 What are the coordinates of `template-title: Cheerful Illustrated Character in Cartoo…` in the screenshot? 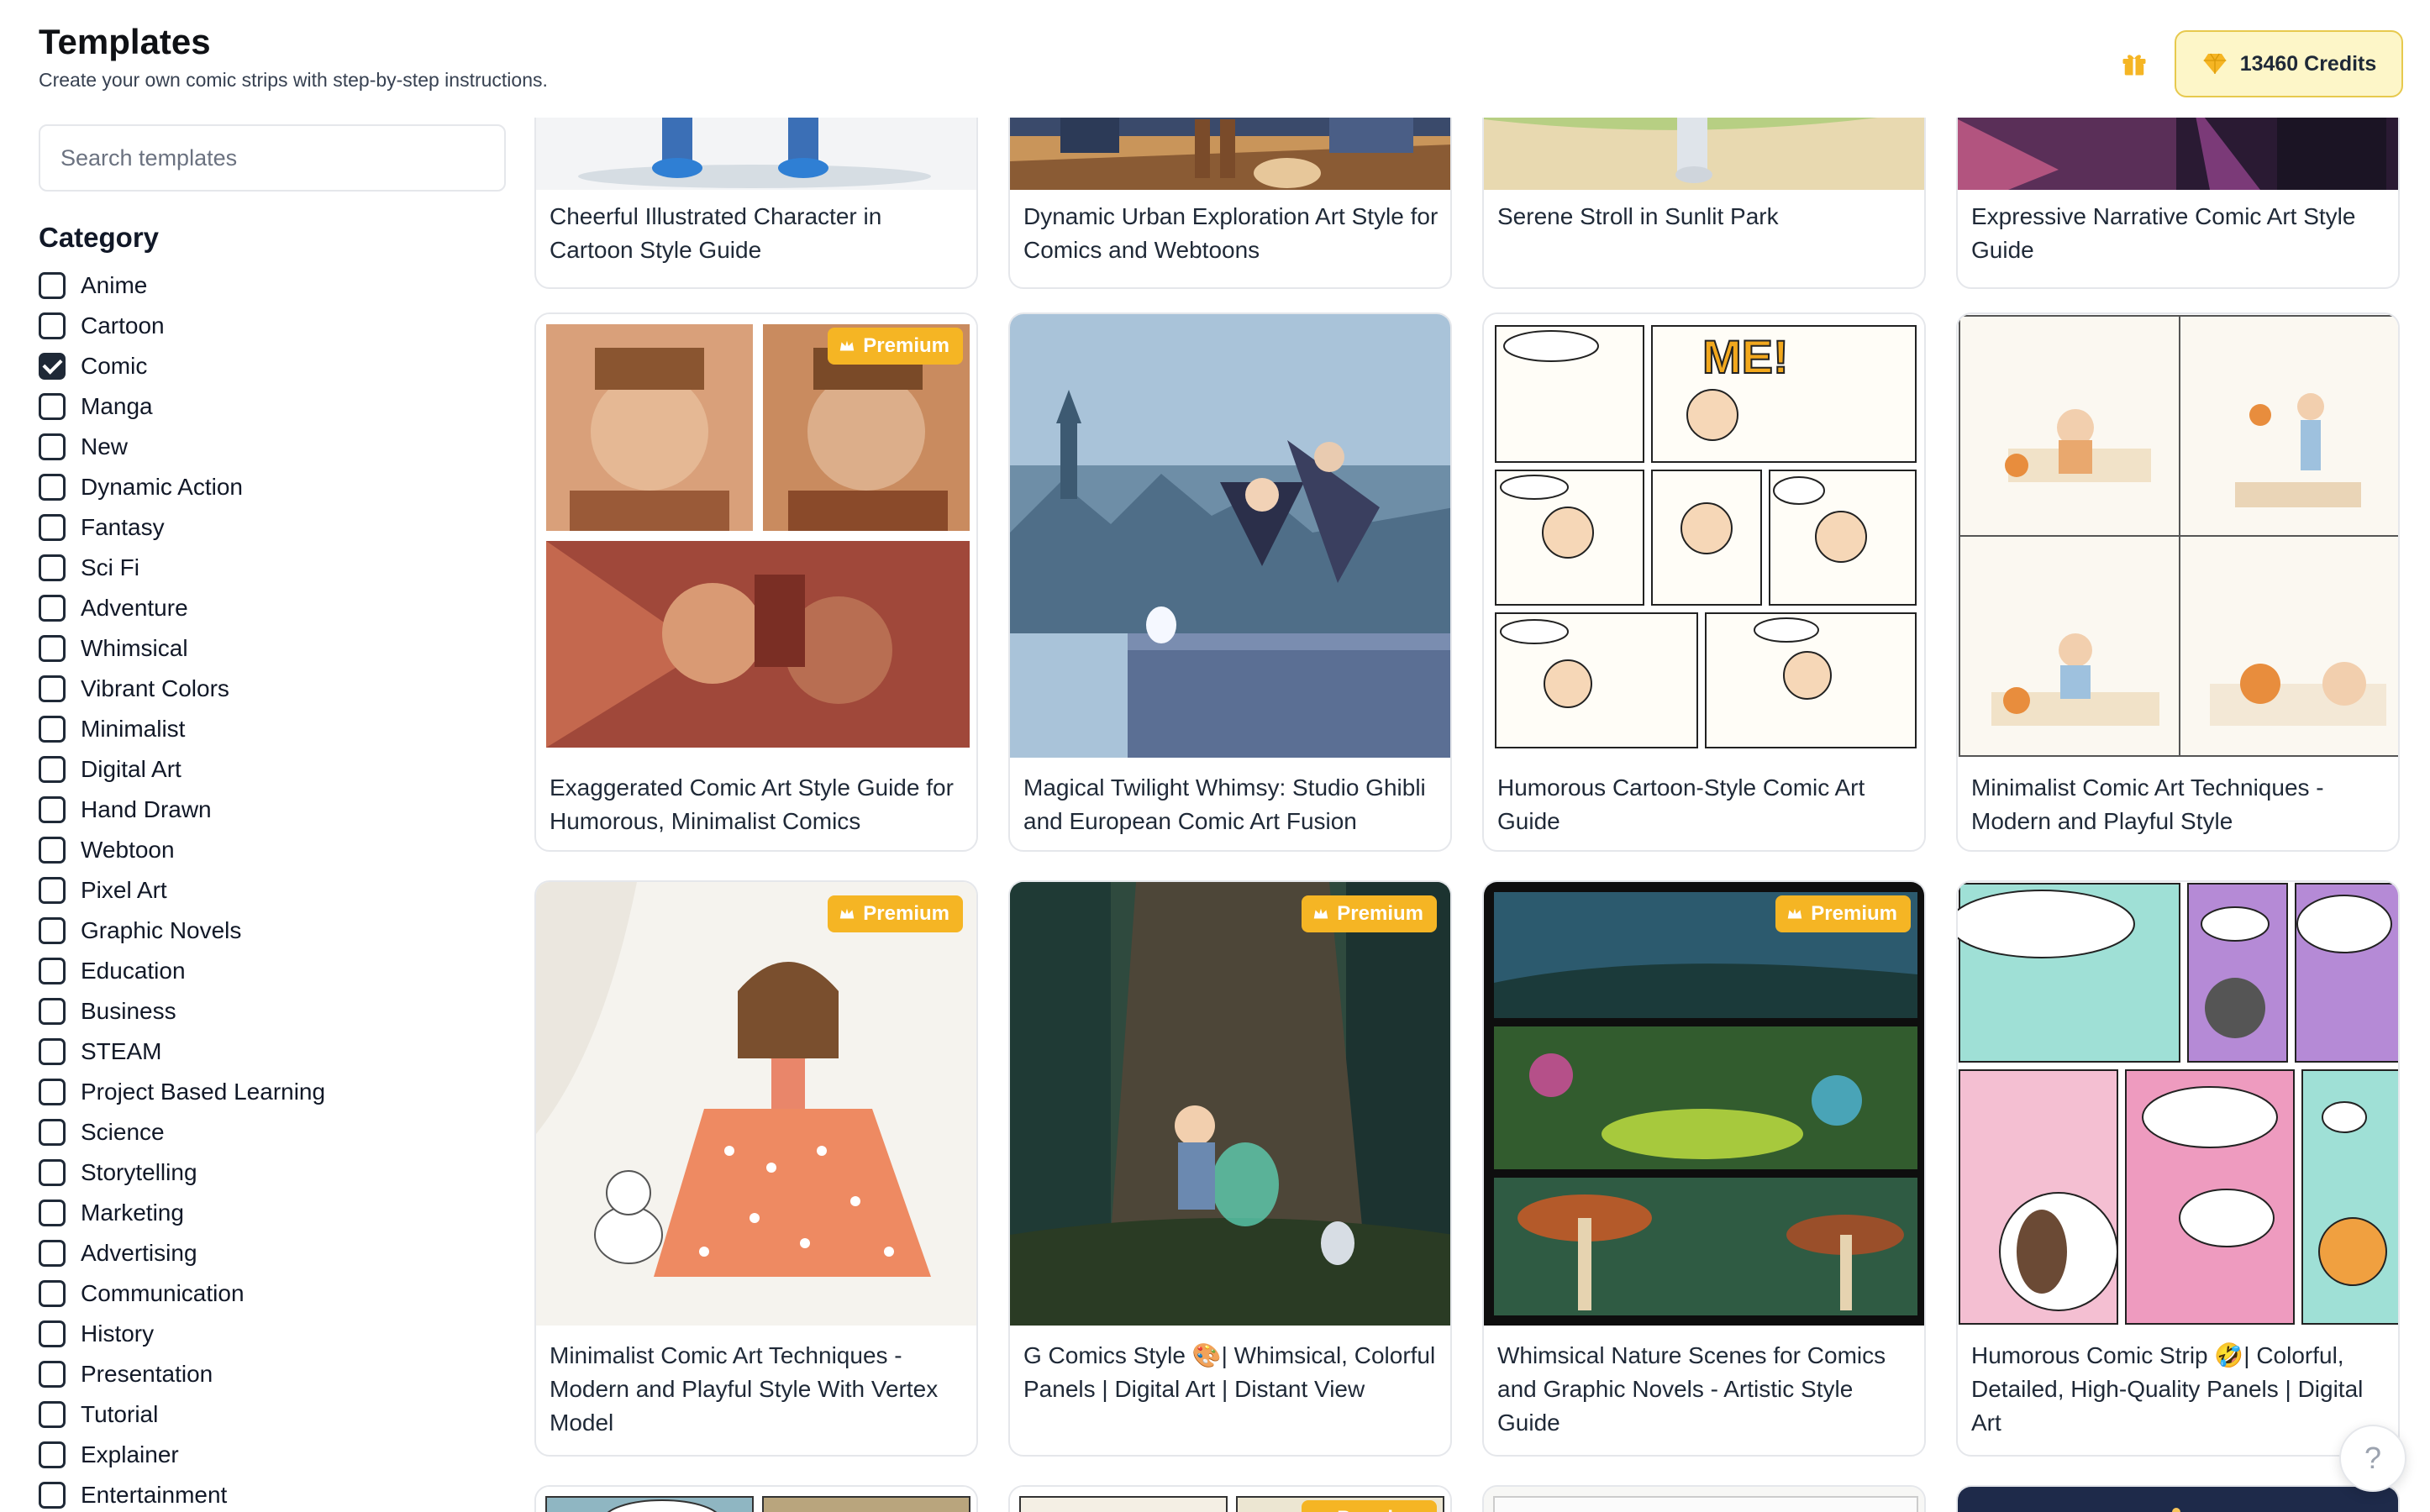 It's located at (716, 233).